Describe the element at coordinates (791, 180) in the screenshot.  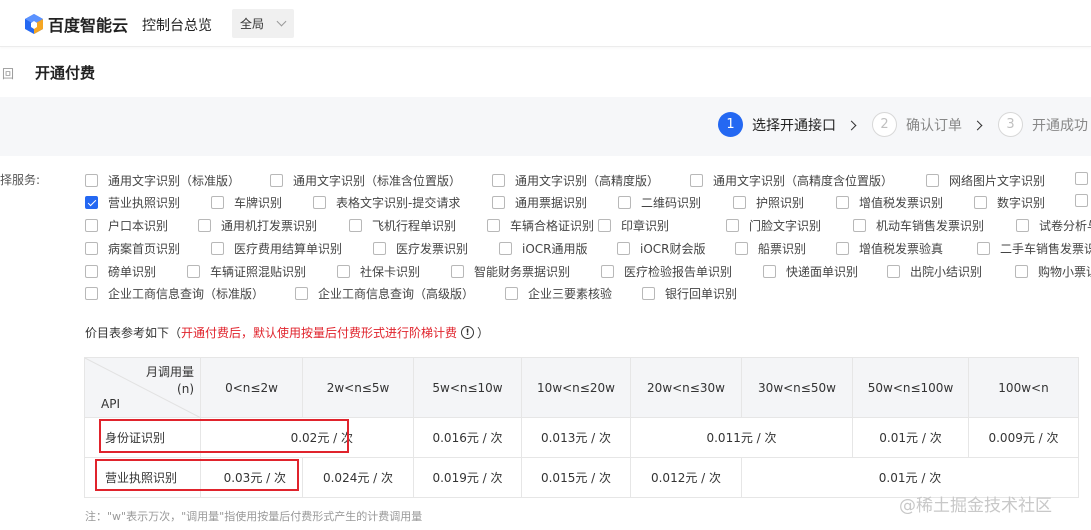
I see `service-checkbox: 通用文字识别（高精度含位置版）` at that location.